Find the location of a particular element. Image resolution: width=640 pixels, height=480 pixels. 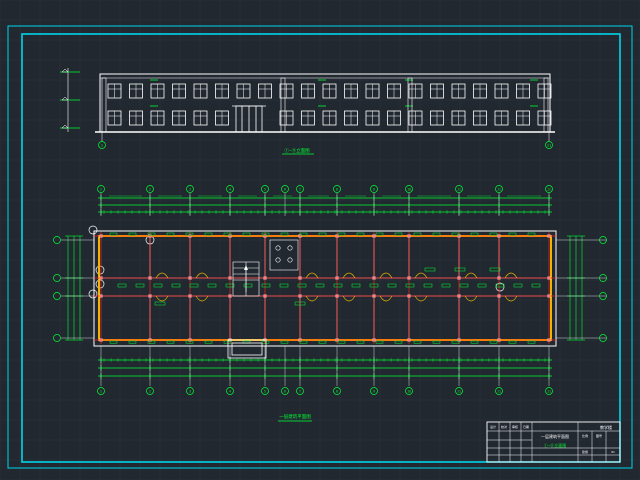

plan-bottom-dimensions: 1 2 3 4 5 6 7 8 9 10 11 11 11 is located at coordinates (325, 370).